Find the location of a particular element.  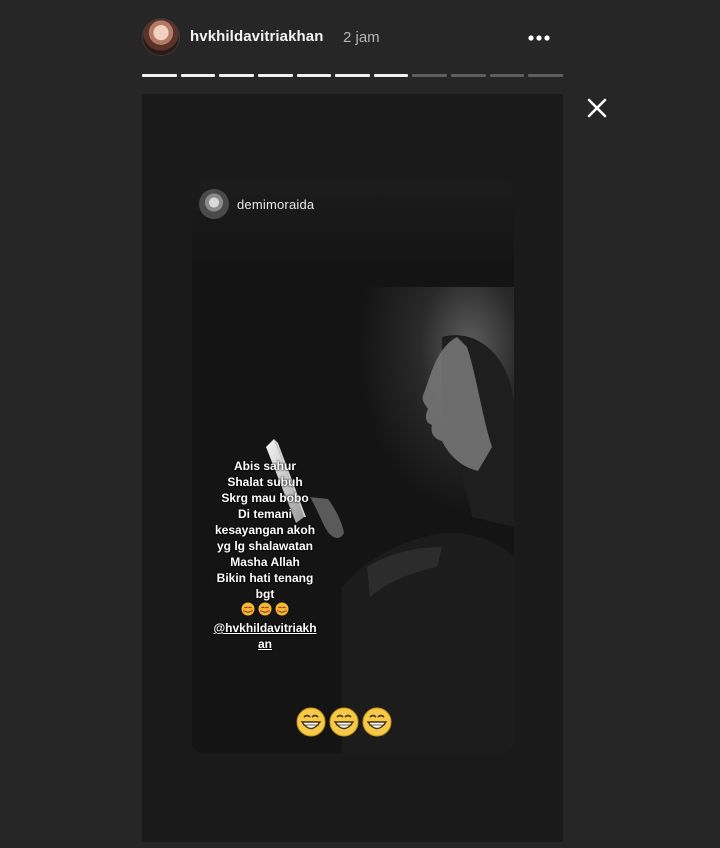

grinning-face-emoji-icon is located at coordinates (344, 722).